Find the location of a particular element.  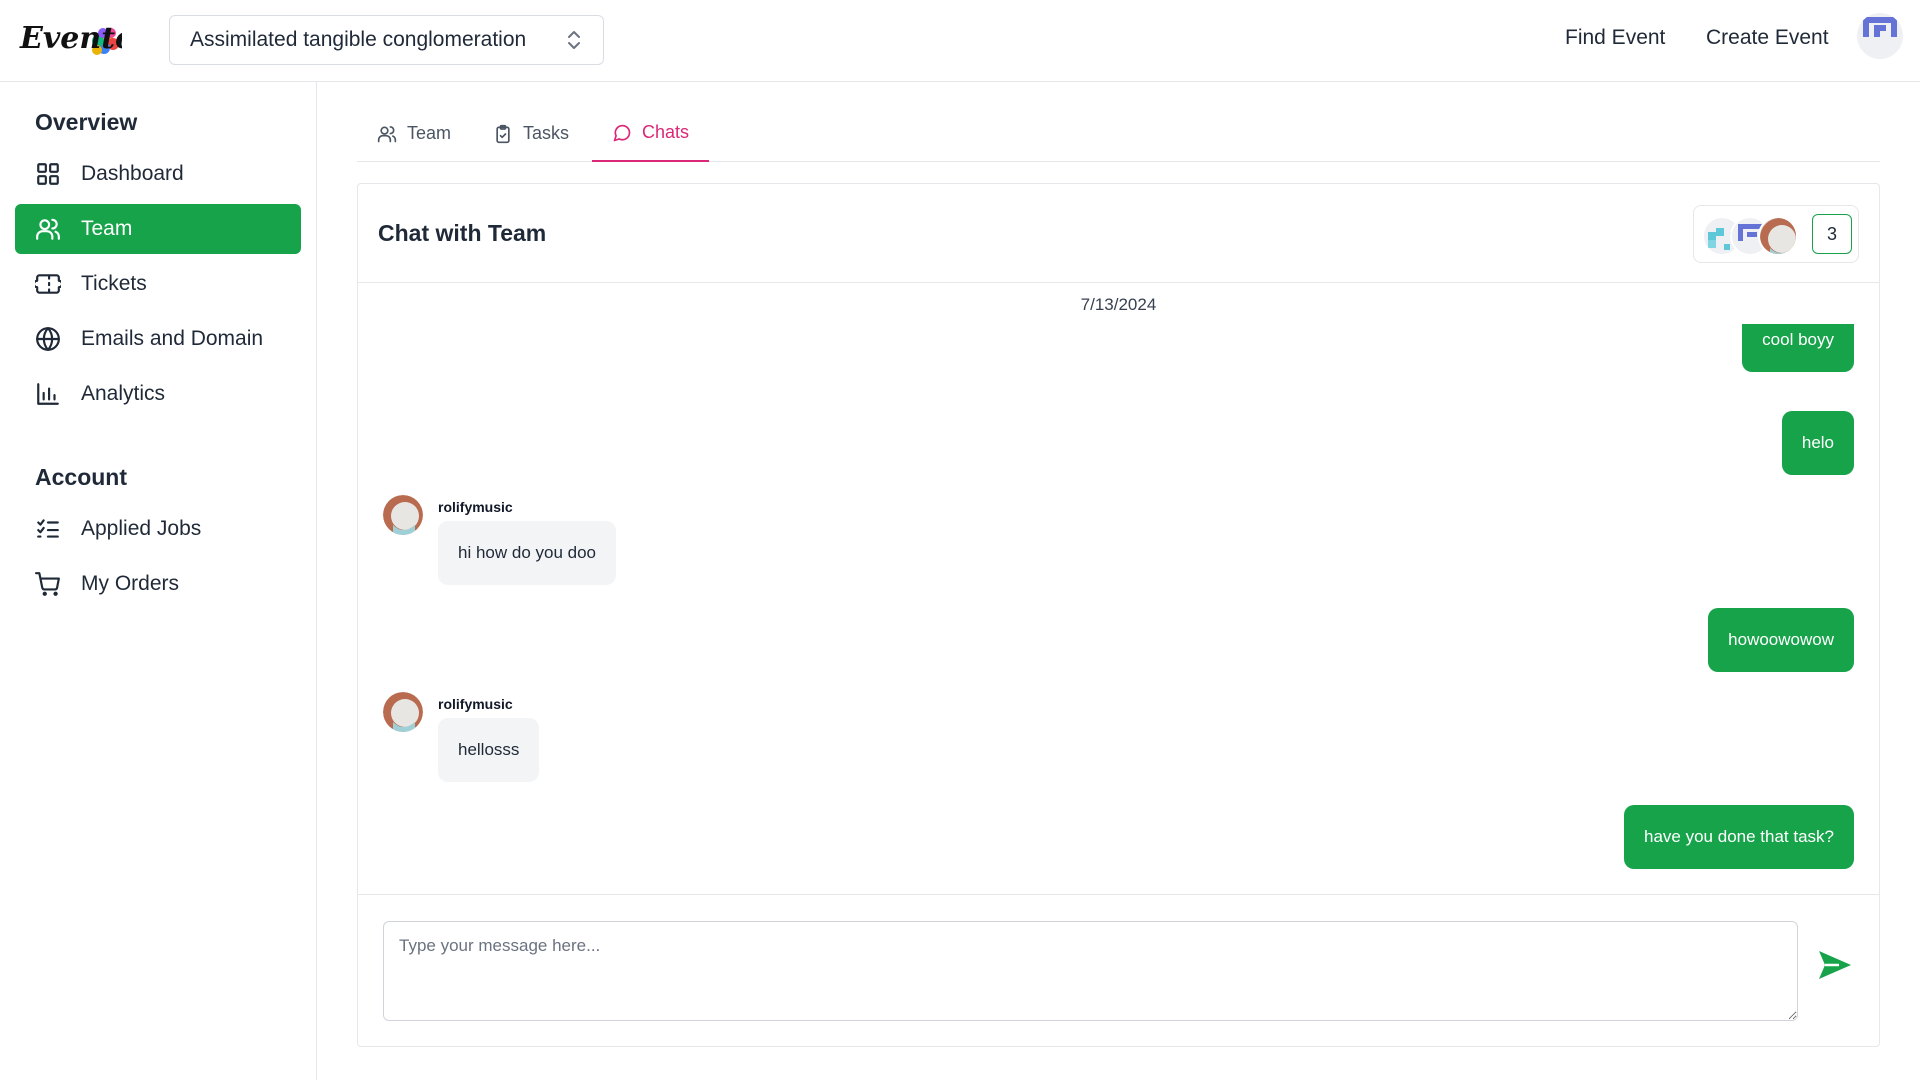

list-checks-icon is located at coordinates (48, 528).